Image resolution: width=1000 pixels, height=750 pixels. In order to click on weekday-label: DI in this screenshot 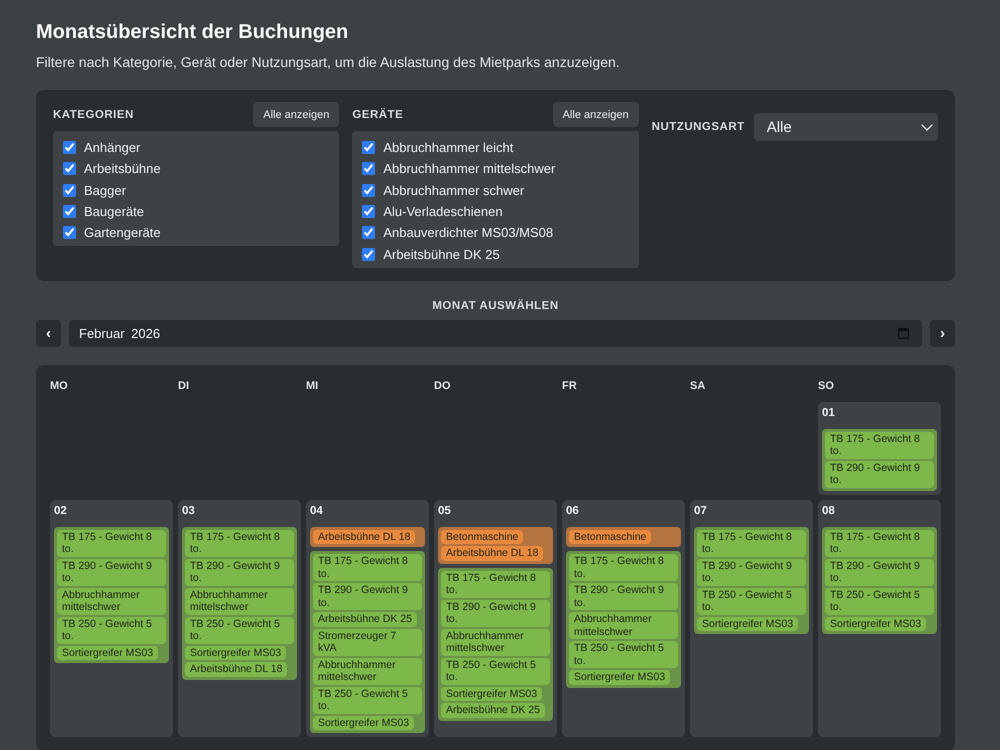, I will do `click(184, 385)`.